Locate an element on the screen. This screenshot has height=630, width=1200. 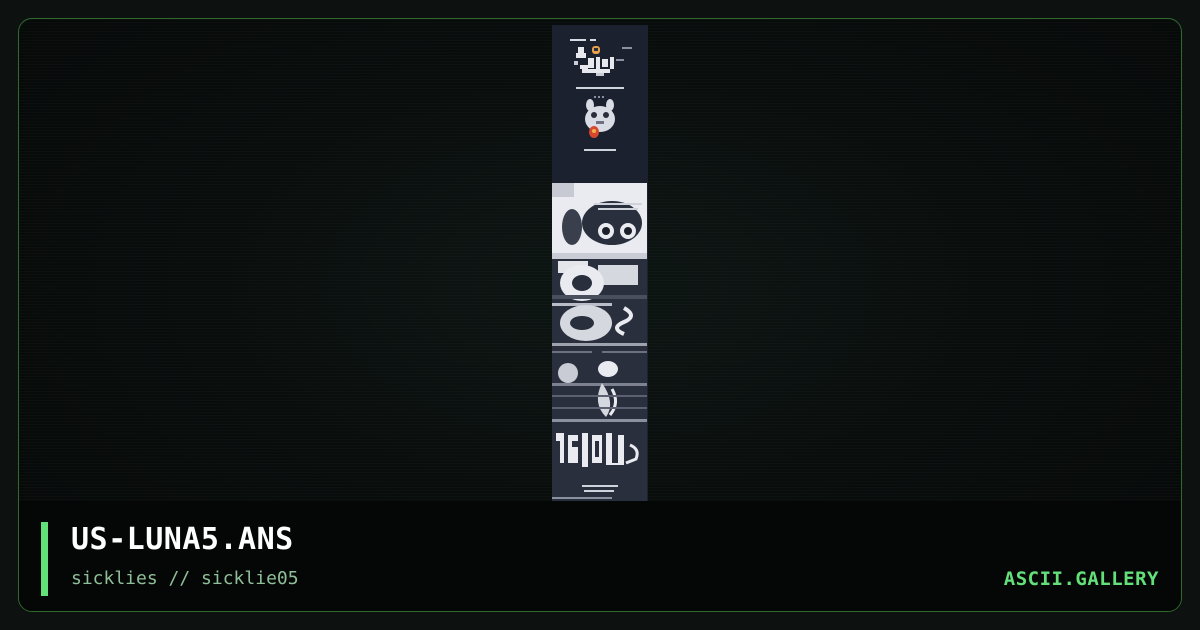
site-brand: ASCII.GALLERY is located at coordinates (1081, 579).